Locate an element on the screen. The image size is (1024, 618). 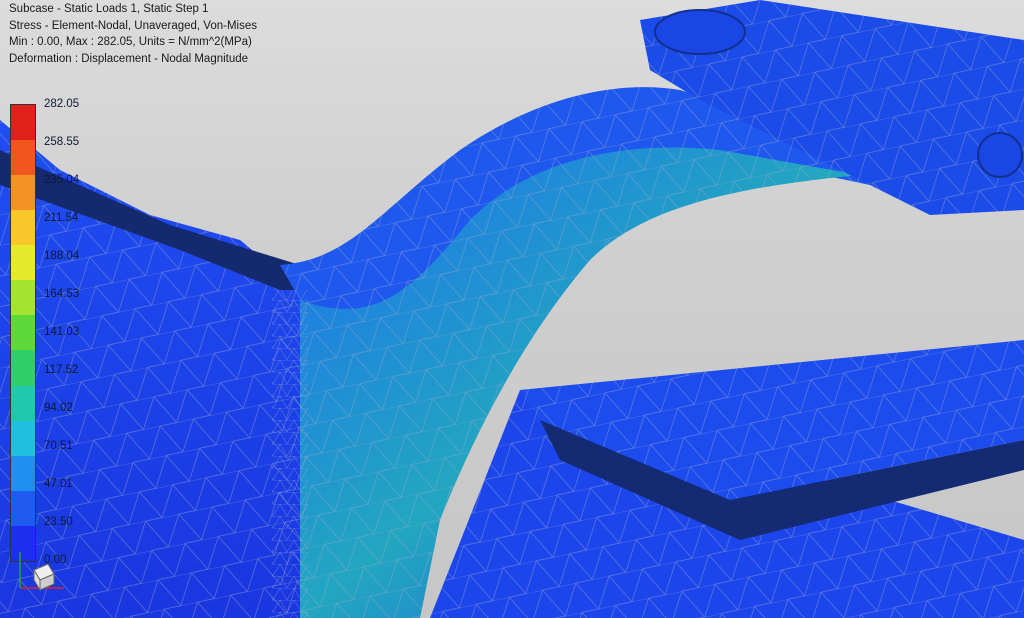
legend-tick-label: 70.51 is located at coordinates (58, 446).